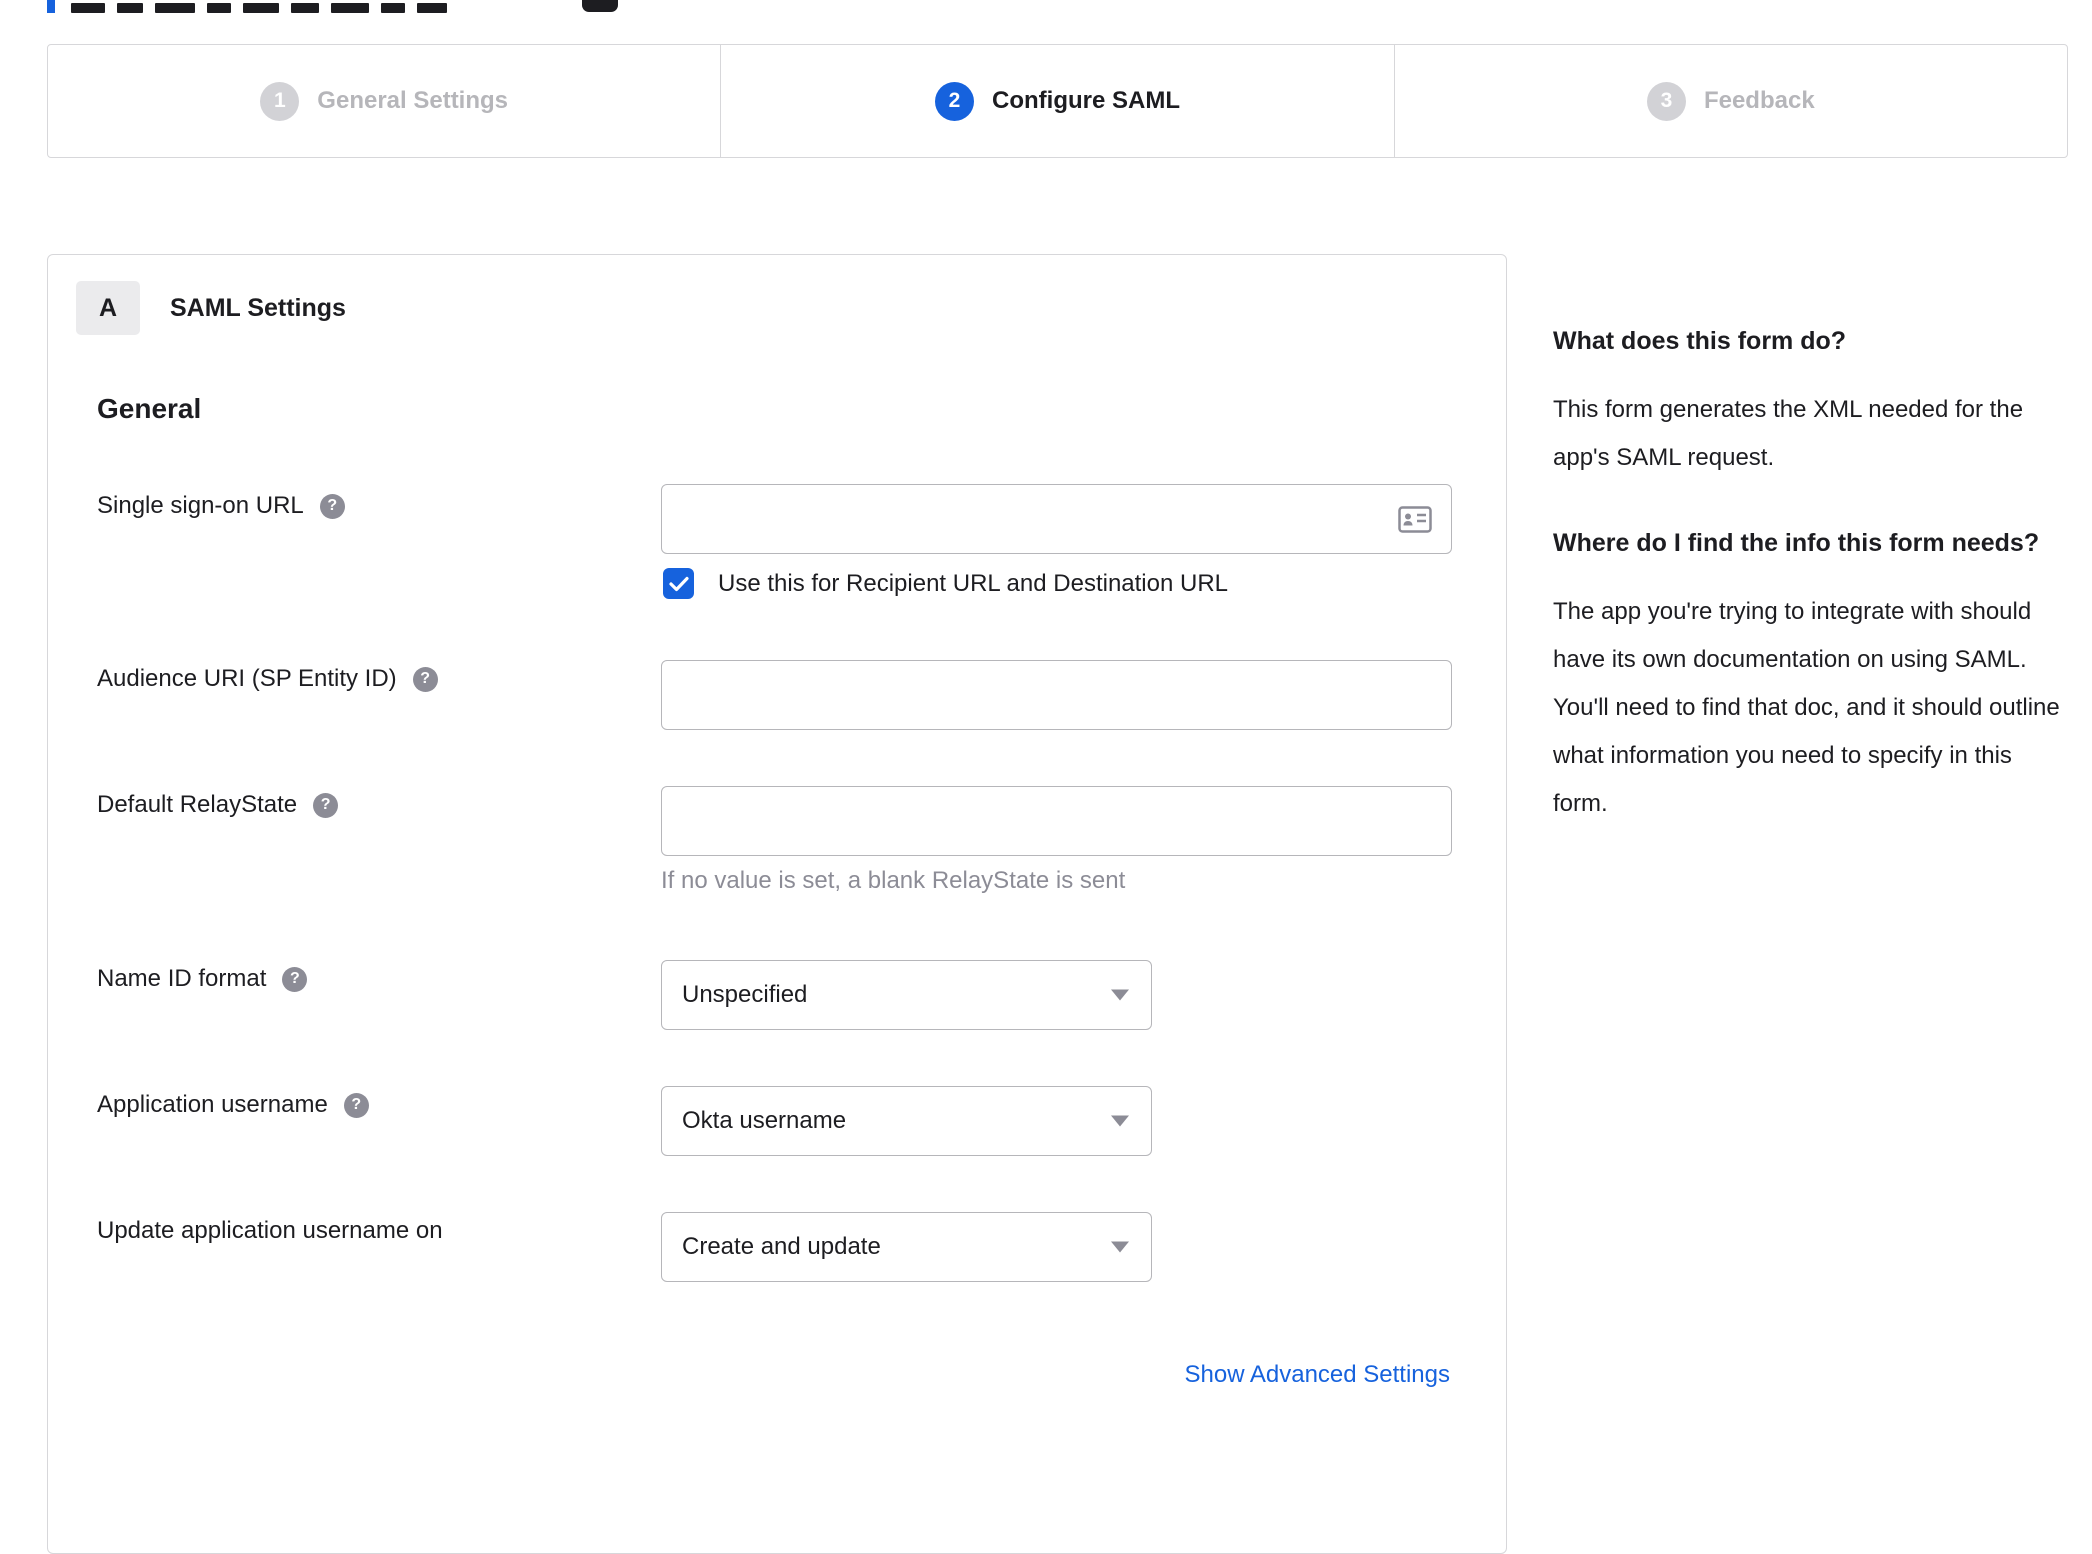  Describe the element at coordinates (906, 1121) in the screenshot. I see `app-username-select: Okta username` at that location.